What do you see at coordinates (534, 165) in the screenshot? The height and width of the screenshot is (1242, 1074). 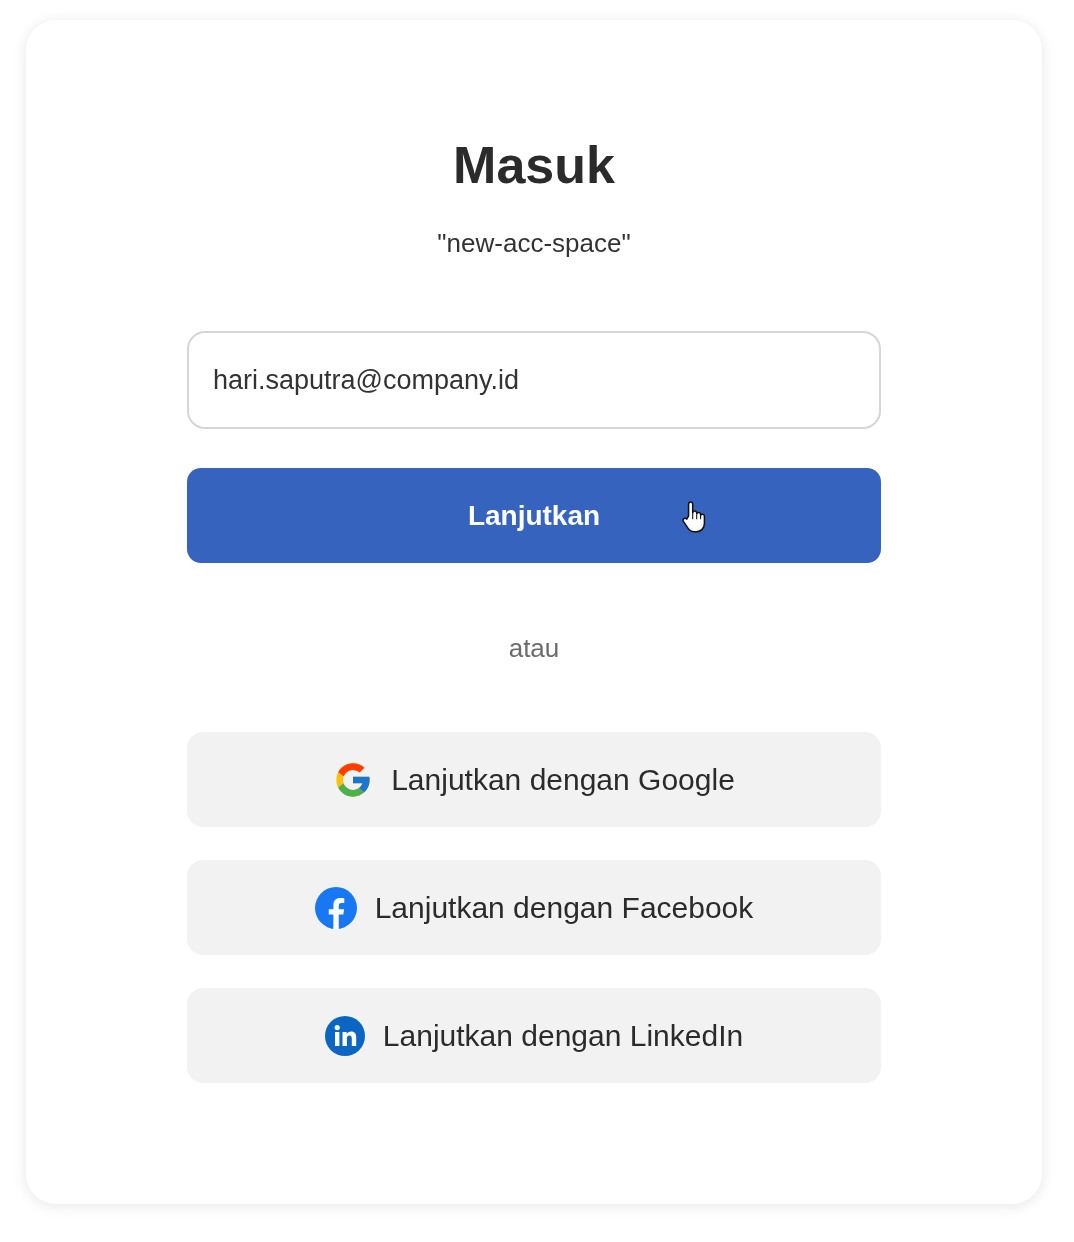 I see `page-title: Masuk` at bounding box center [534, 165].